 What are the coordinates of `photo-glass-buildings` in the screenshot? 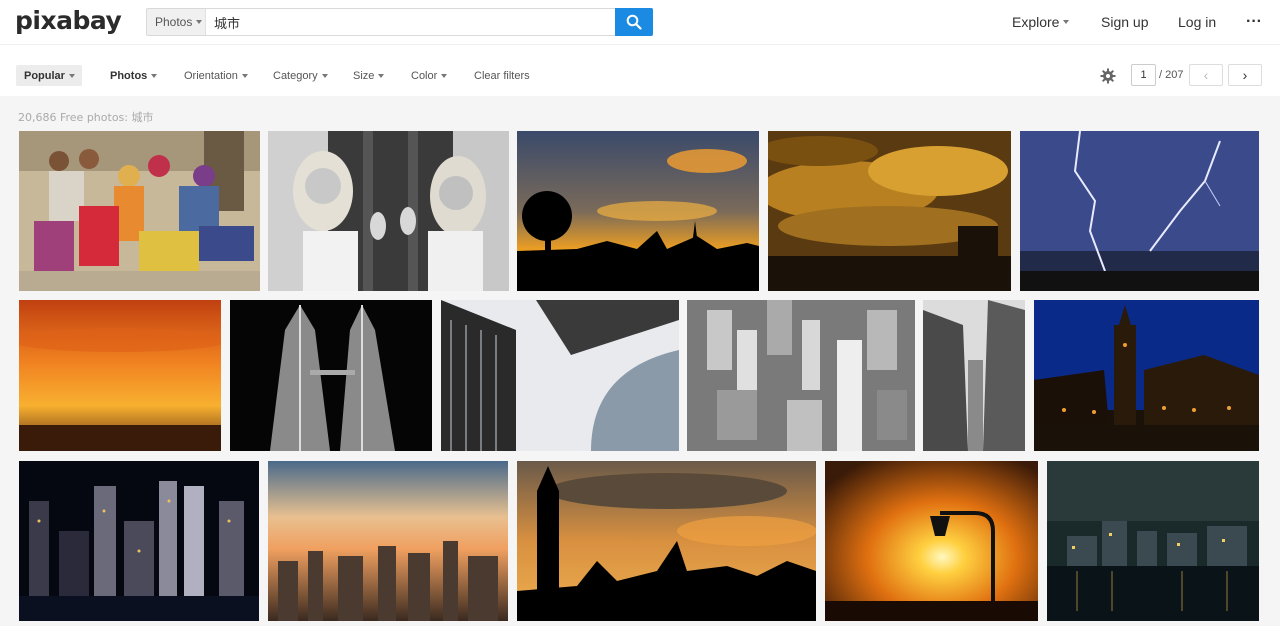 It's located at (560, 375).